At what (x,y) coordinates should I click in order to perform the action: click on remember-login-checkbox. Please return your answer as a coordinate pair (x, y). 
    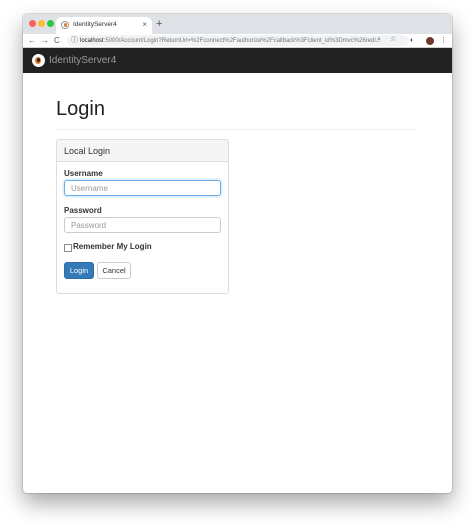
    Looking at the image, I should click on (68, 248).